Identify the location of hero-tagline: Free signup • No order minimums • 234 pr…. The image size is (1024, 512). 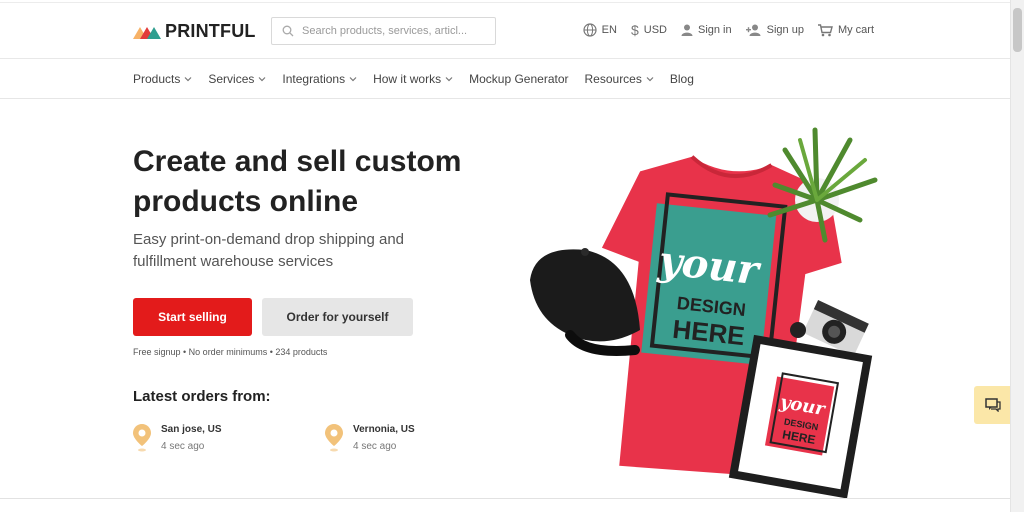
(230, 352).